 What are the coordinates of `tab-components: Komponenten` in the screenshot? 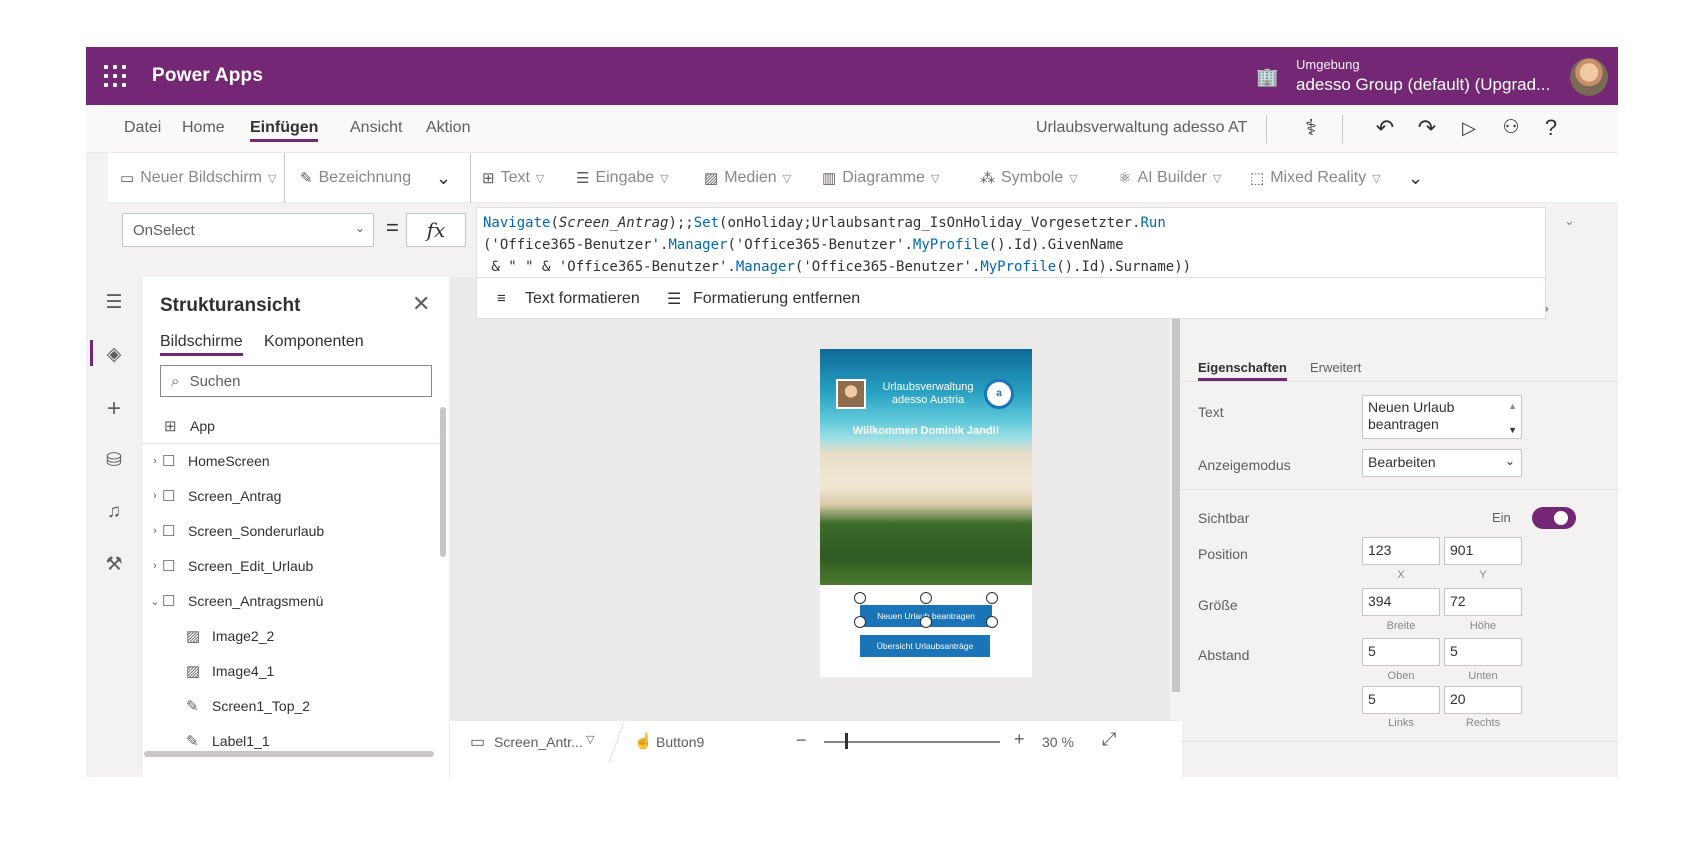 It's located at (314, 342).